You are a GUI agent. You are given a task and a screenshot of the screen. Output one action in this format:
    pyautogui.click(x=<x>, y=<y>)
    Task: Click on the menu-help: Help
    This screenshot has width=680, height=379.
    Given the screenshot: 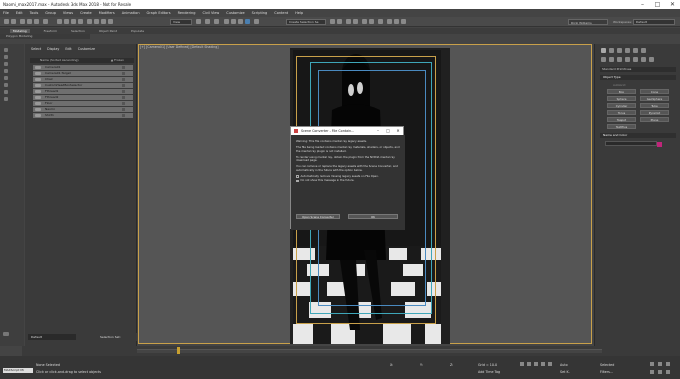 What is the action you would take?
    pyautogui.click(x=299, y=13)
    